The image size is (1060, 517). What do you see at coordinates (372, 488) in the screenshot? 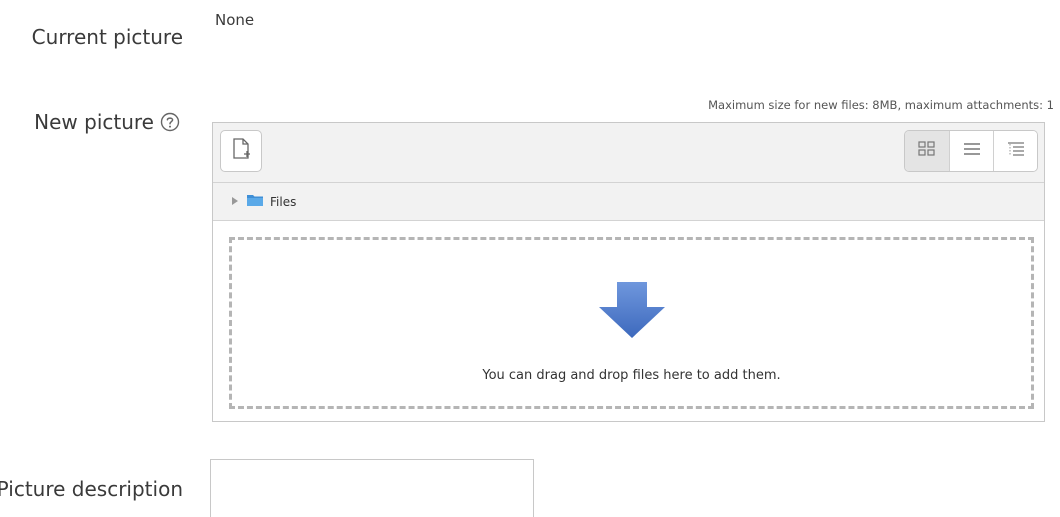
I see `picture-description-input` at bounding box center [372, 488].